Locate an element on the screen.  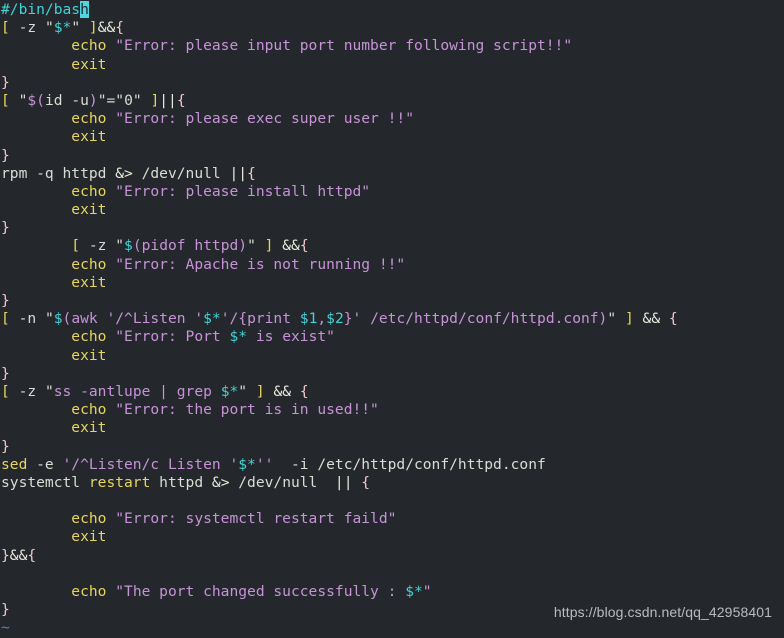
code-line: ~ is located at coordinates (392, 628).